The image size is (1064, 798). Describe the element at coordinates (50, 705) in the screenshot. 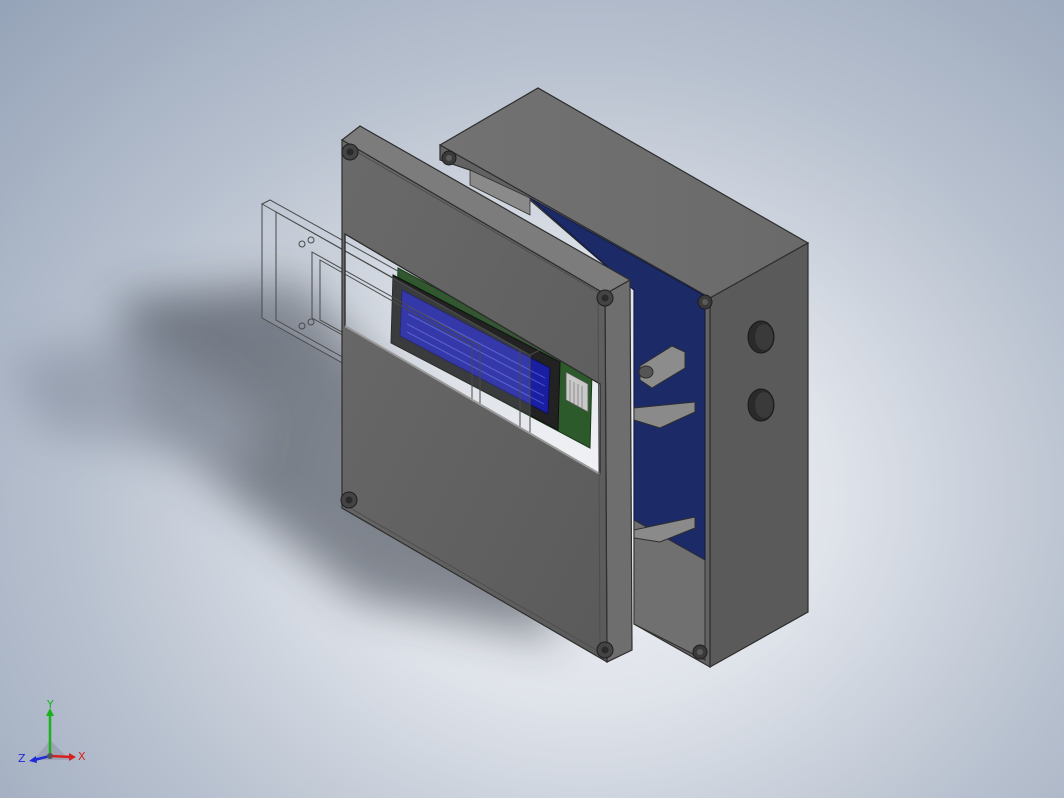

I see `triad-y-label: Y` at that location.